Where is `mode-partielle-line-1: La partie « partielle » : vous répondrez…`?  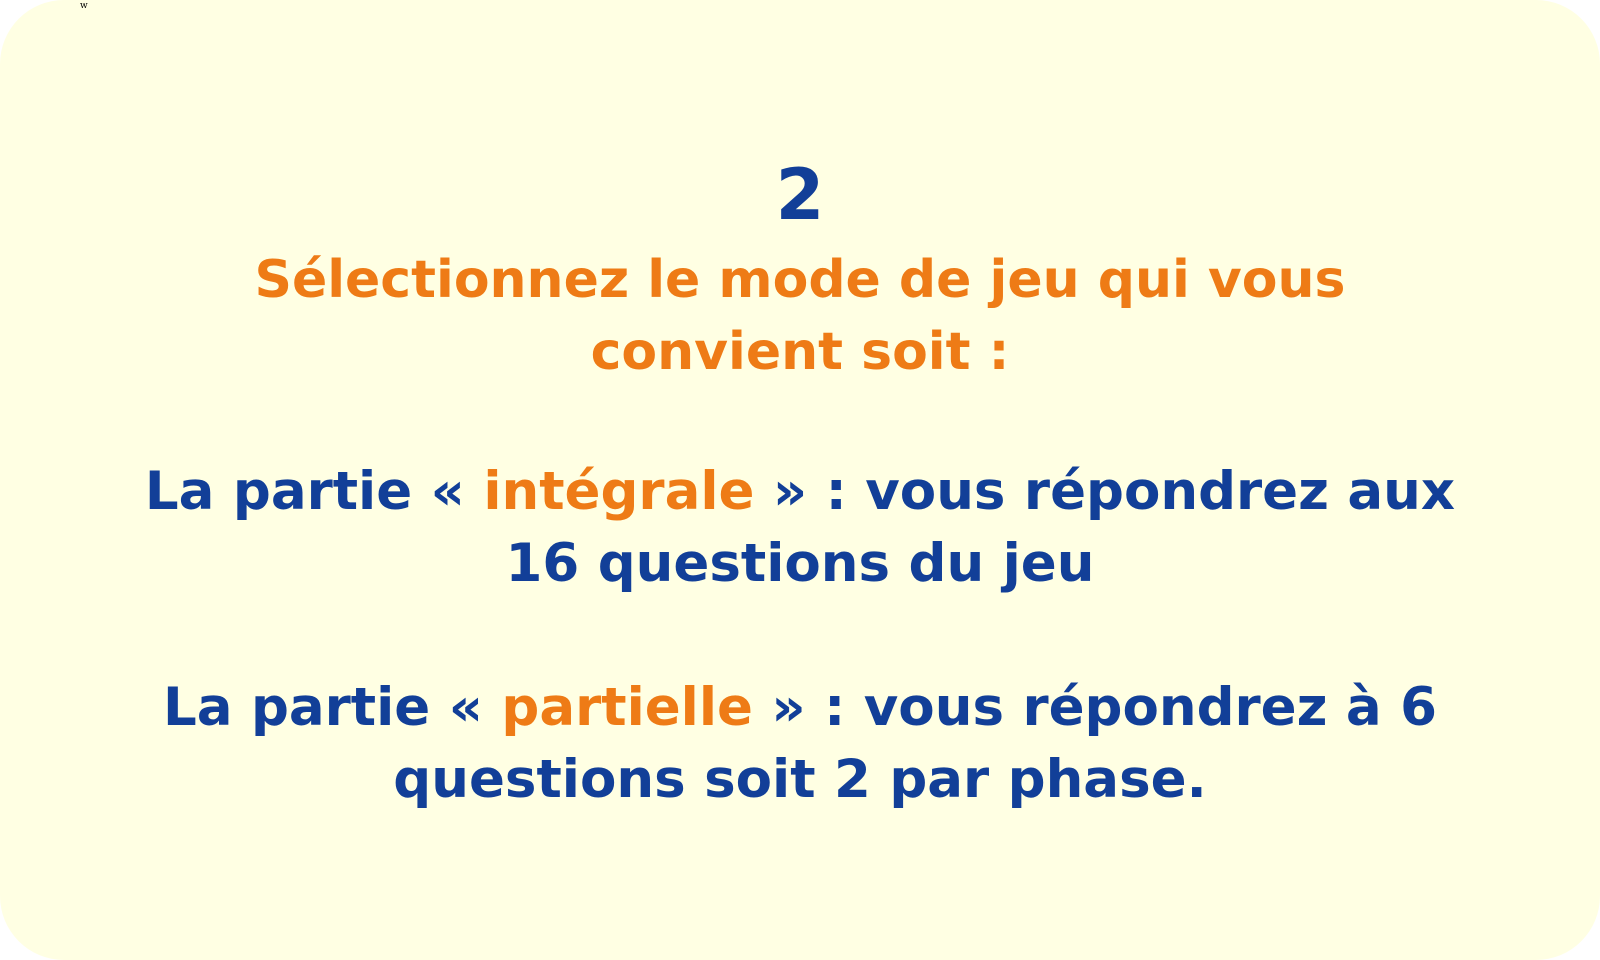
mode-partielle-line-1: La partie « partielle » : vous répondrez… is located at coordinates (800, 708).